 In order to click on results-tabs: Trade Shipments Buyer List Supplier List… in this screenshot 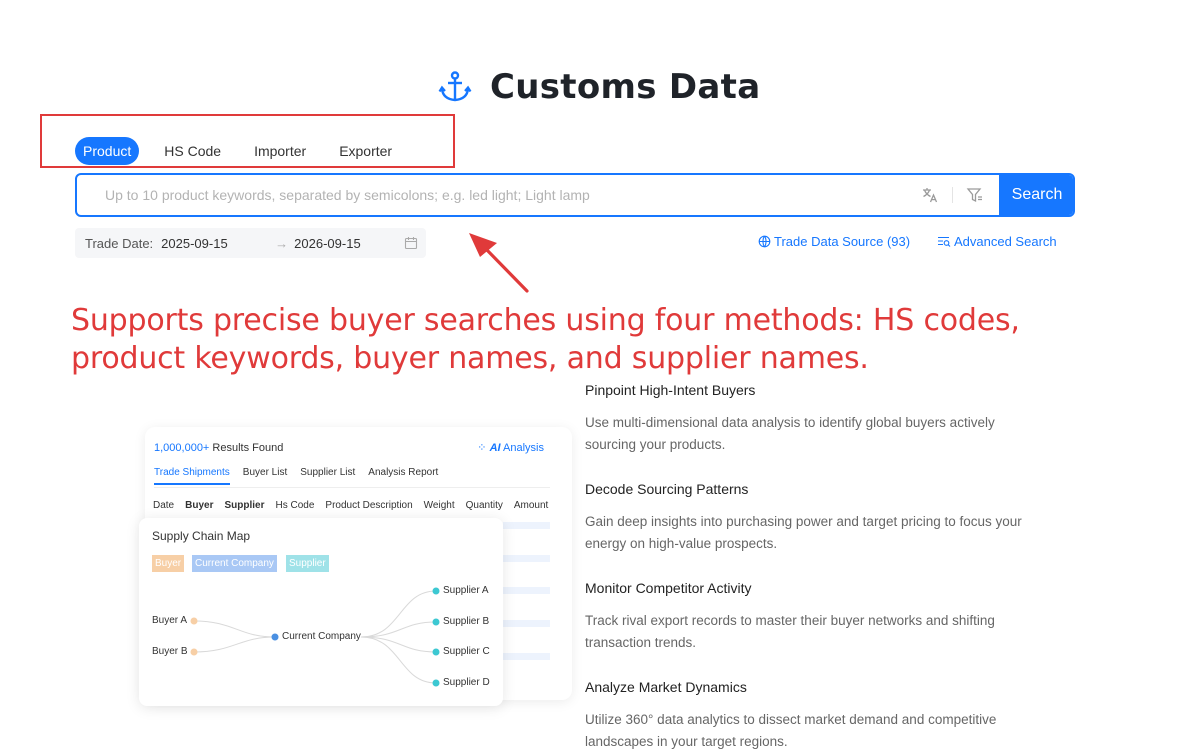, I will do `click(302, 476)`.